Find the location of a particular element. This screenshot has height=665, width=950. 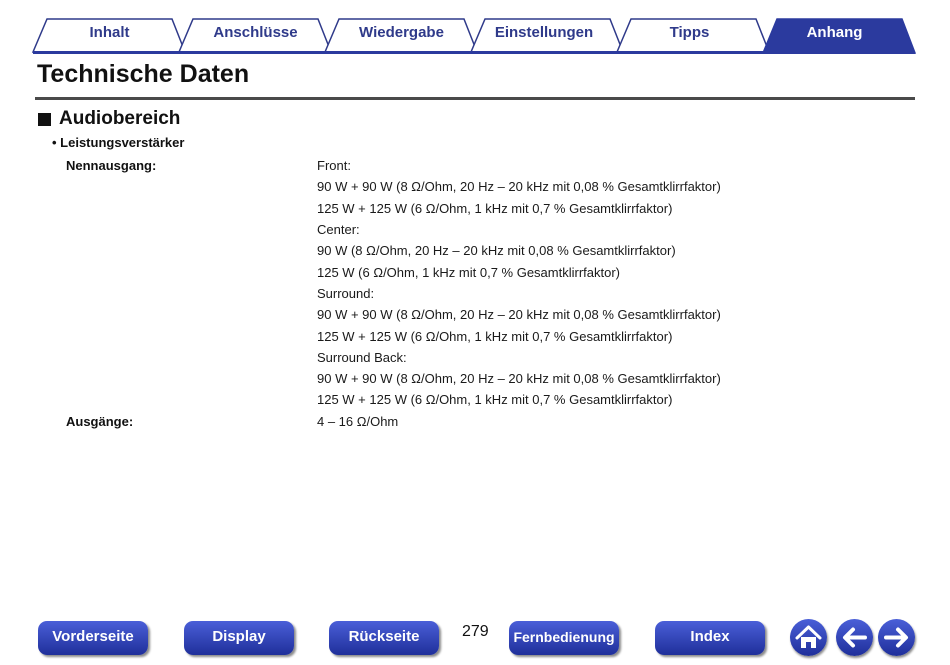

page-title: Technische Daten is located at coordinates (143, 74).